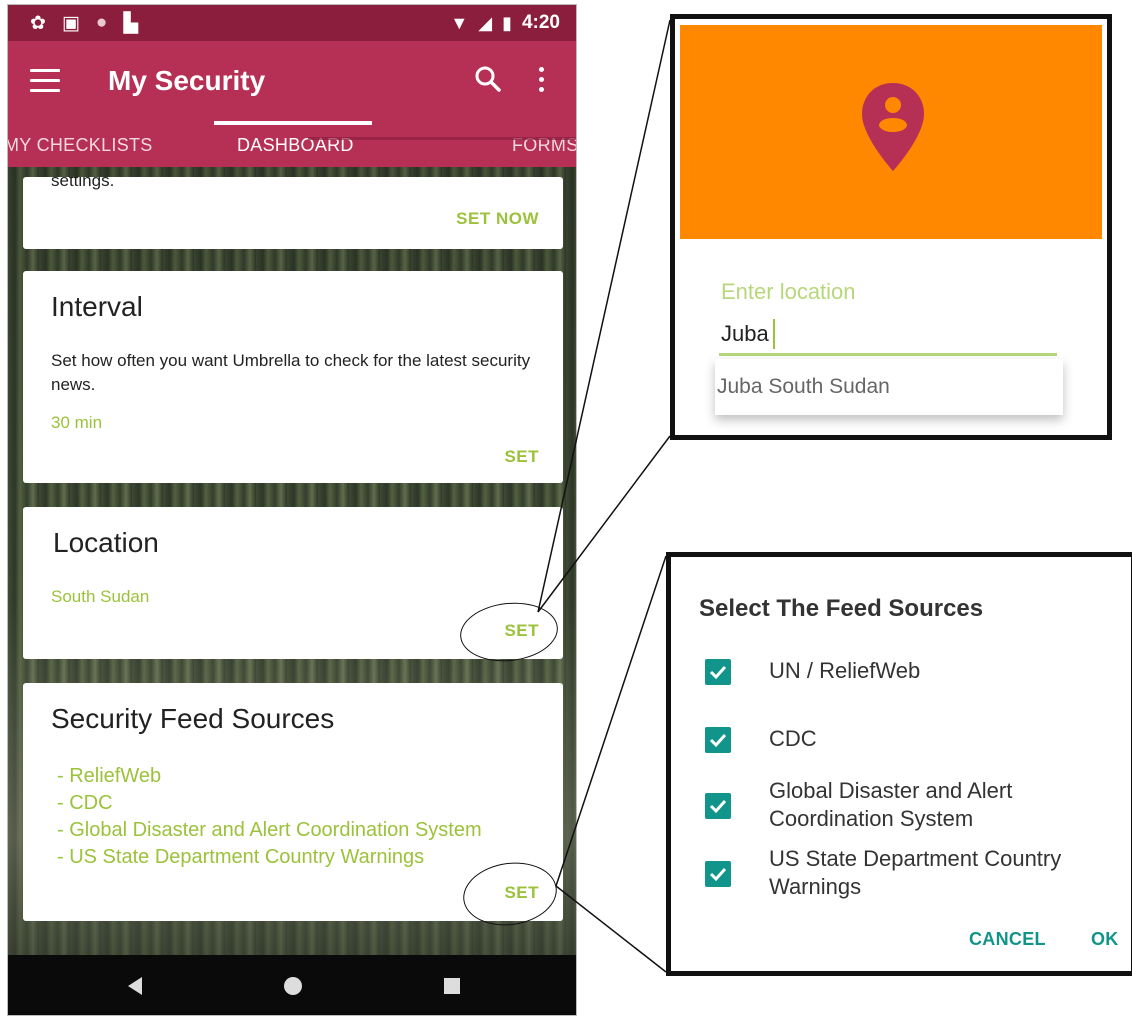  I want to click on tab-bar: MY CHECKLISTS DASHBOARD FORMS, so click(292, 148).